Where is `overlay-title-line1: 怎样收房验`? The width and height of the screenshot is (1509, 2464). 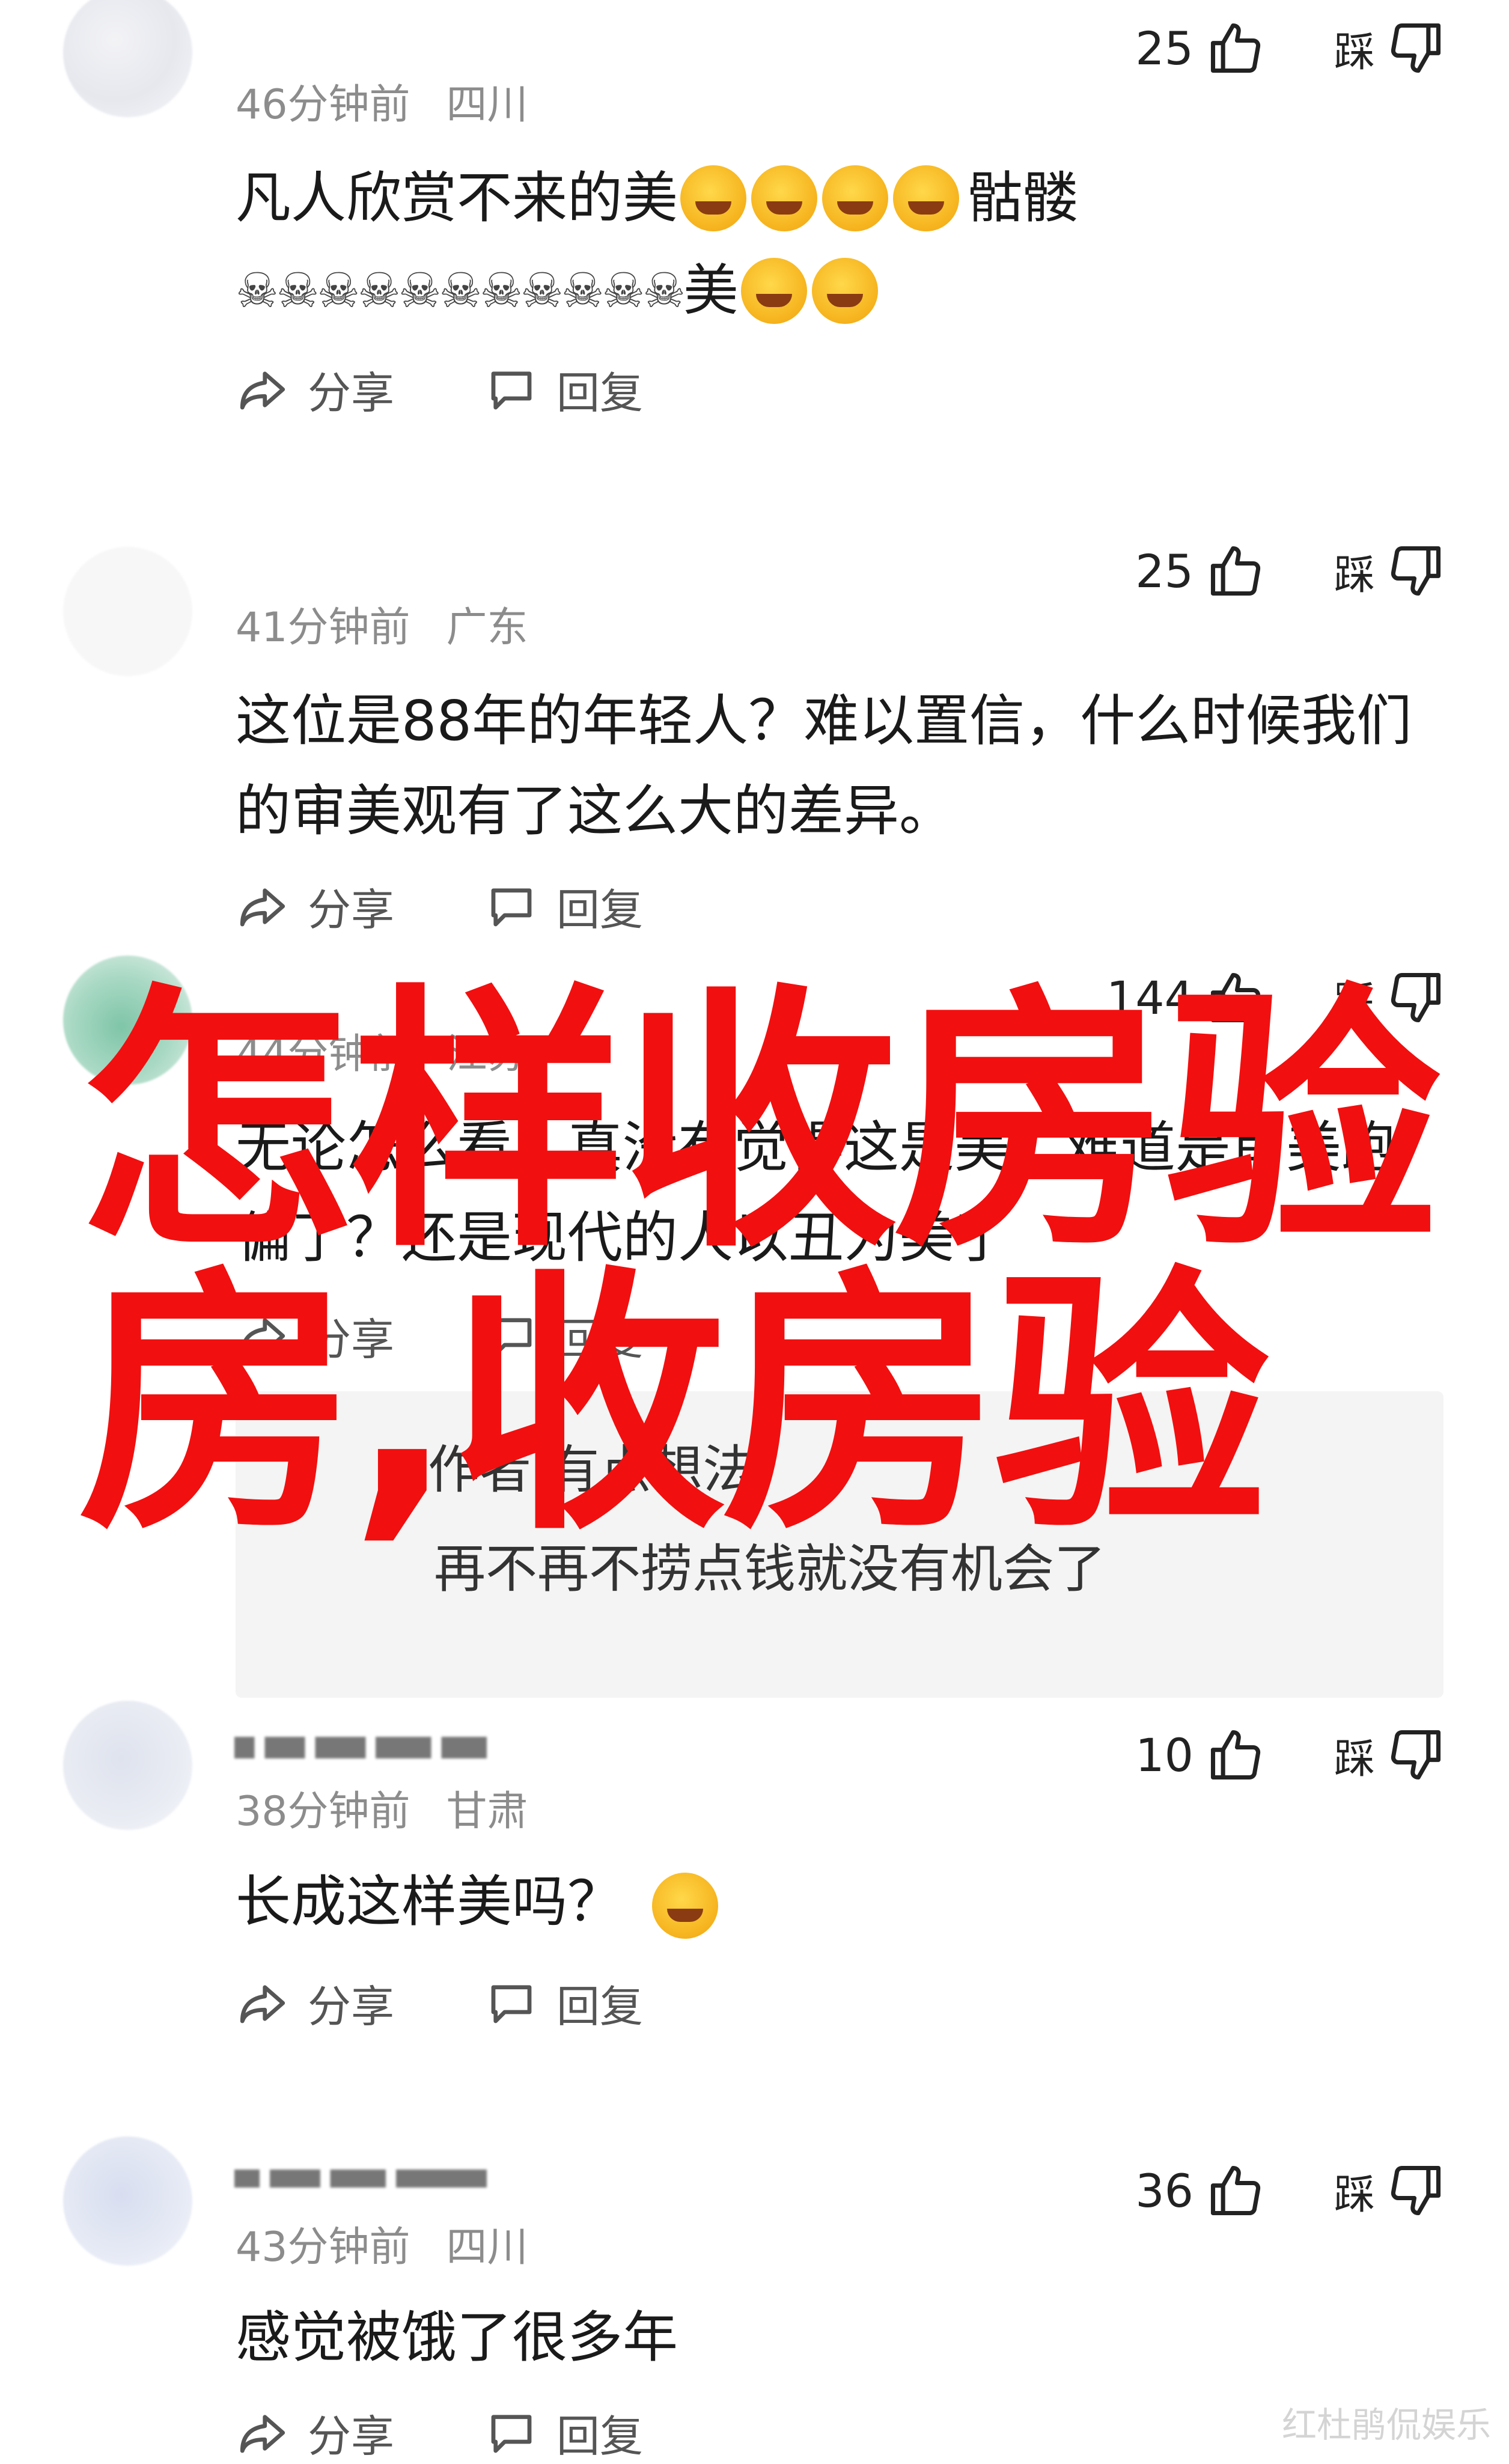
overlay-title-line1: 怎样收房验 is located at coordinates (759, 1123).